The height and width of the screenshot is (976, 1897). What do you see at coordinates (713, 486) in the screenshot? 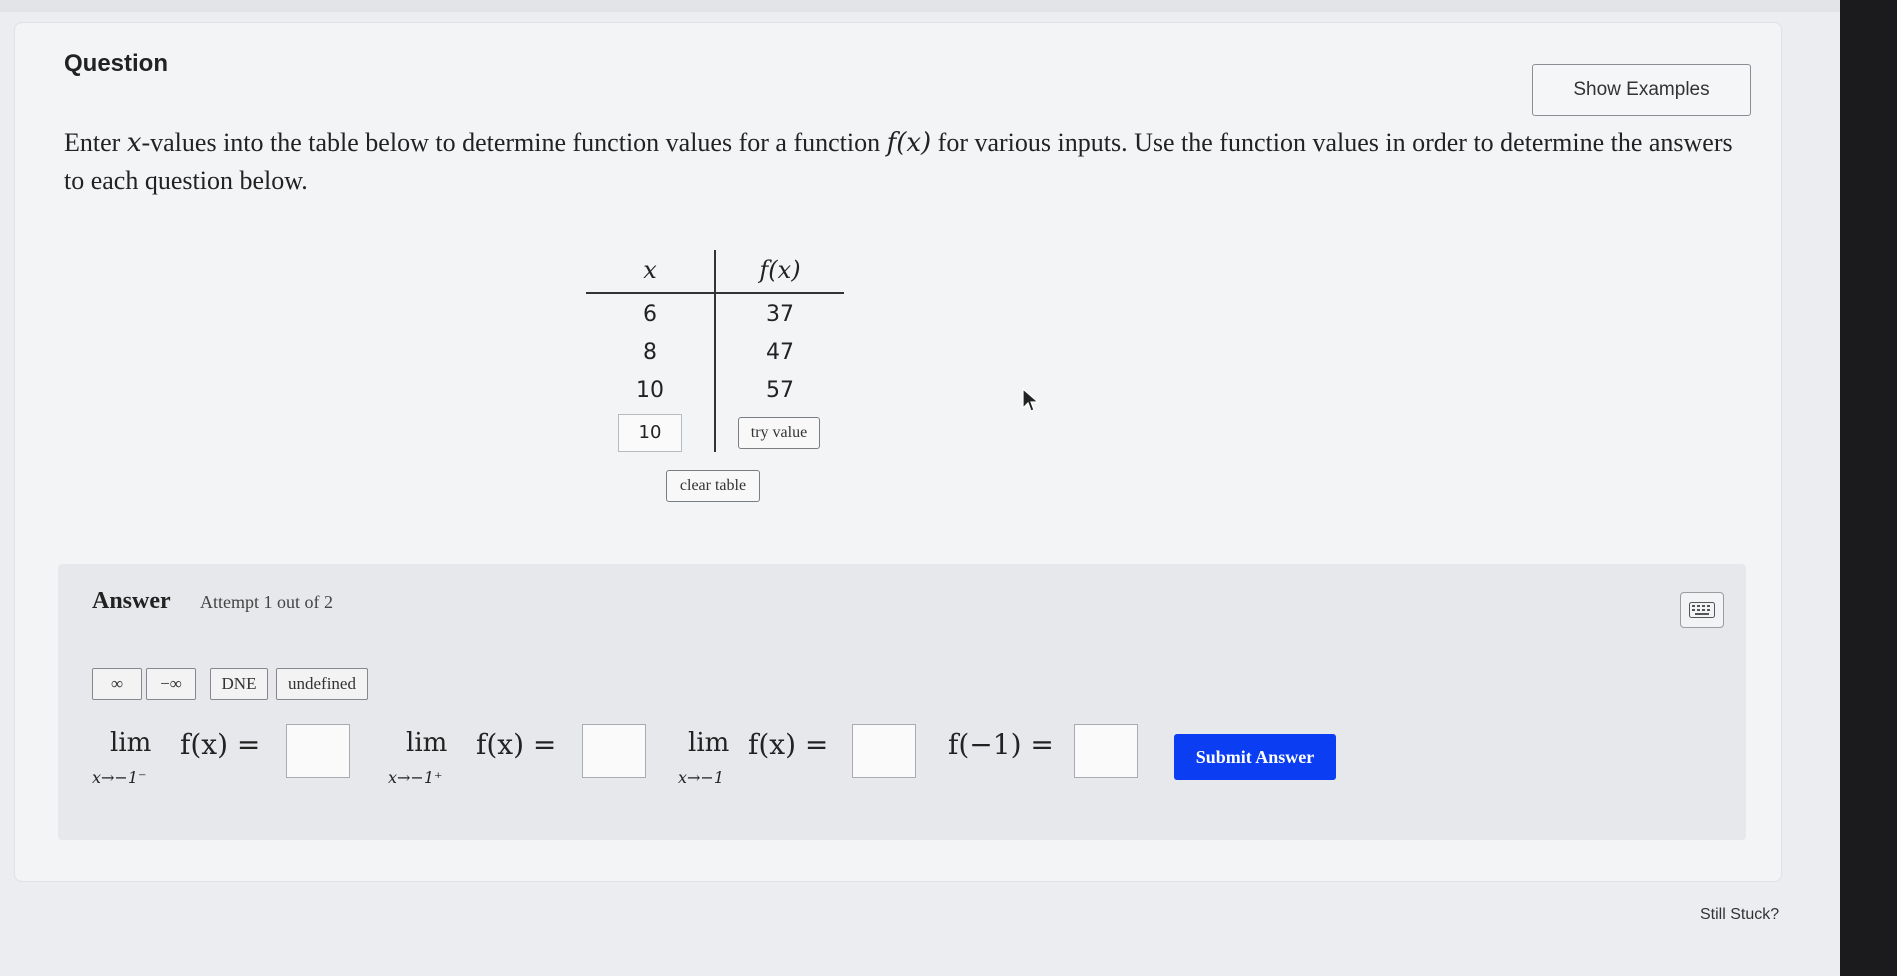
I see `clear-table-button: clear table` at bounding box center [713, 486].